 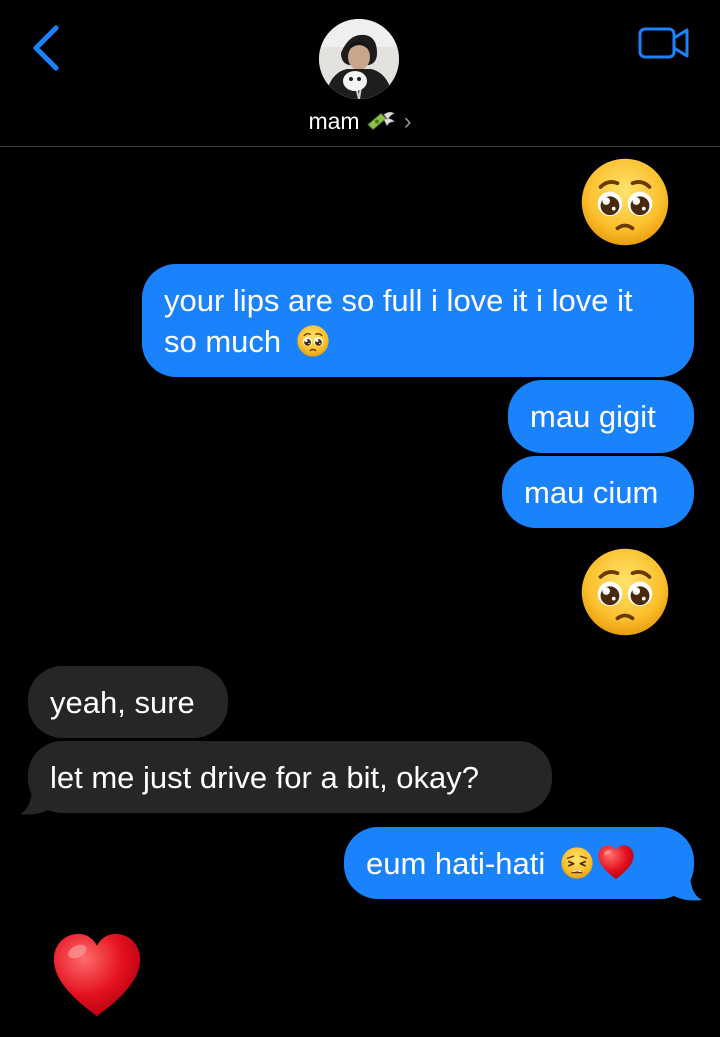 I want to click on received-message: yeah, sure, so click(x=128, y=702).